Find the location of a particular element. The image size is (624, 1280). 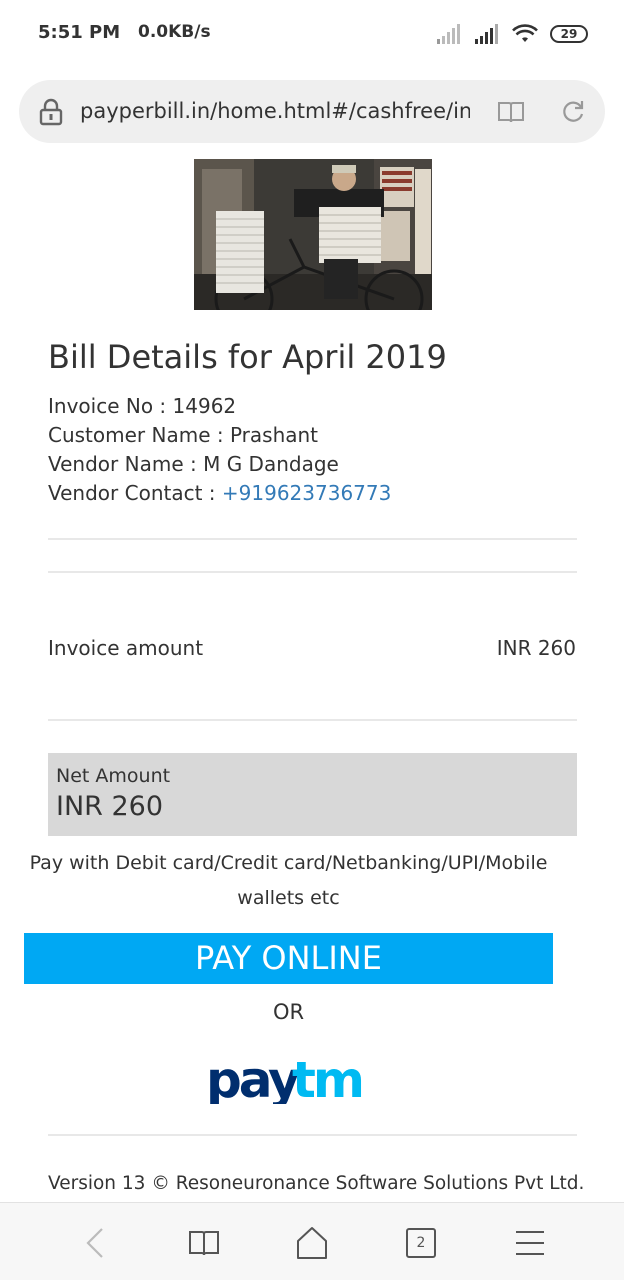

customer-name: Customer Name : Prashant is located at coordinates (183, 435).